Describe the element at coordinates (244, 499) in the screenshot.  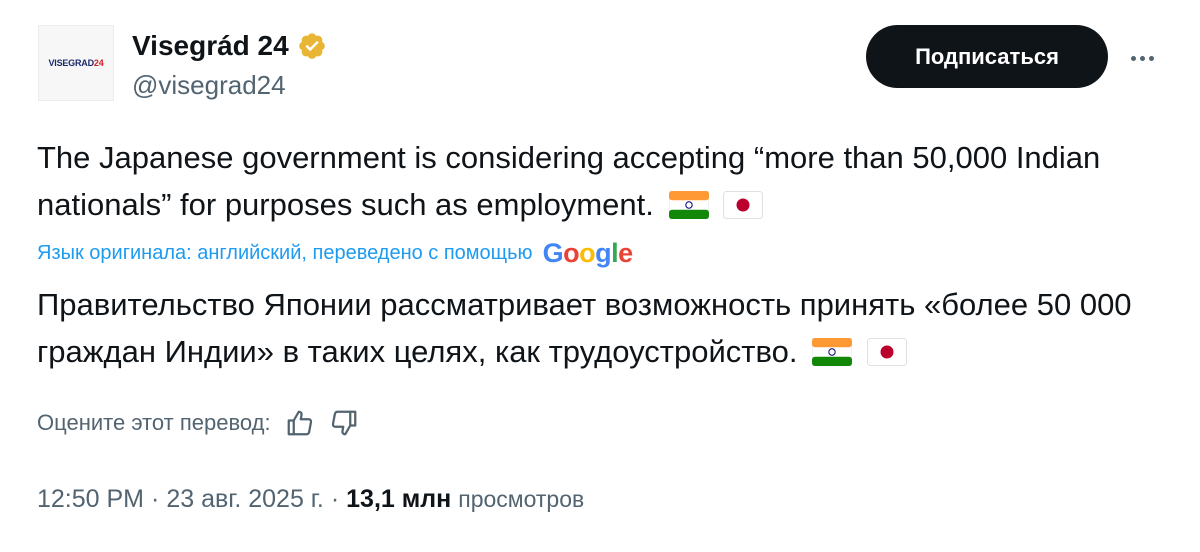
I see `tweet-date: 23 авг. 2025 г.` at that location.